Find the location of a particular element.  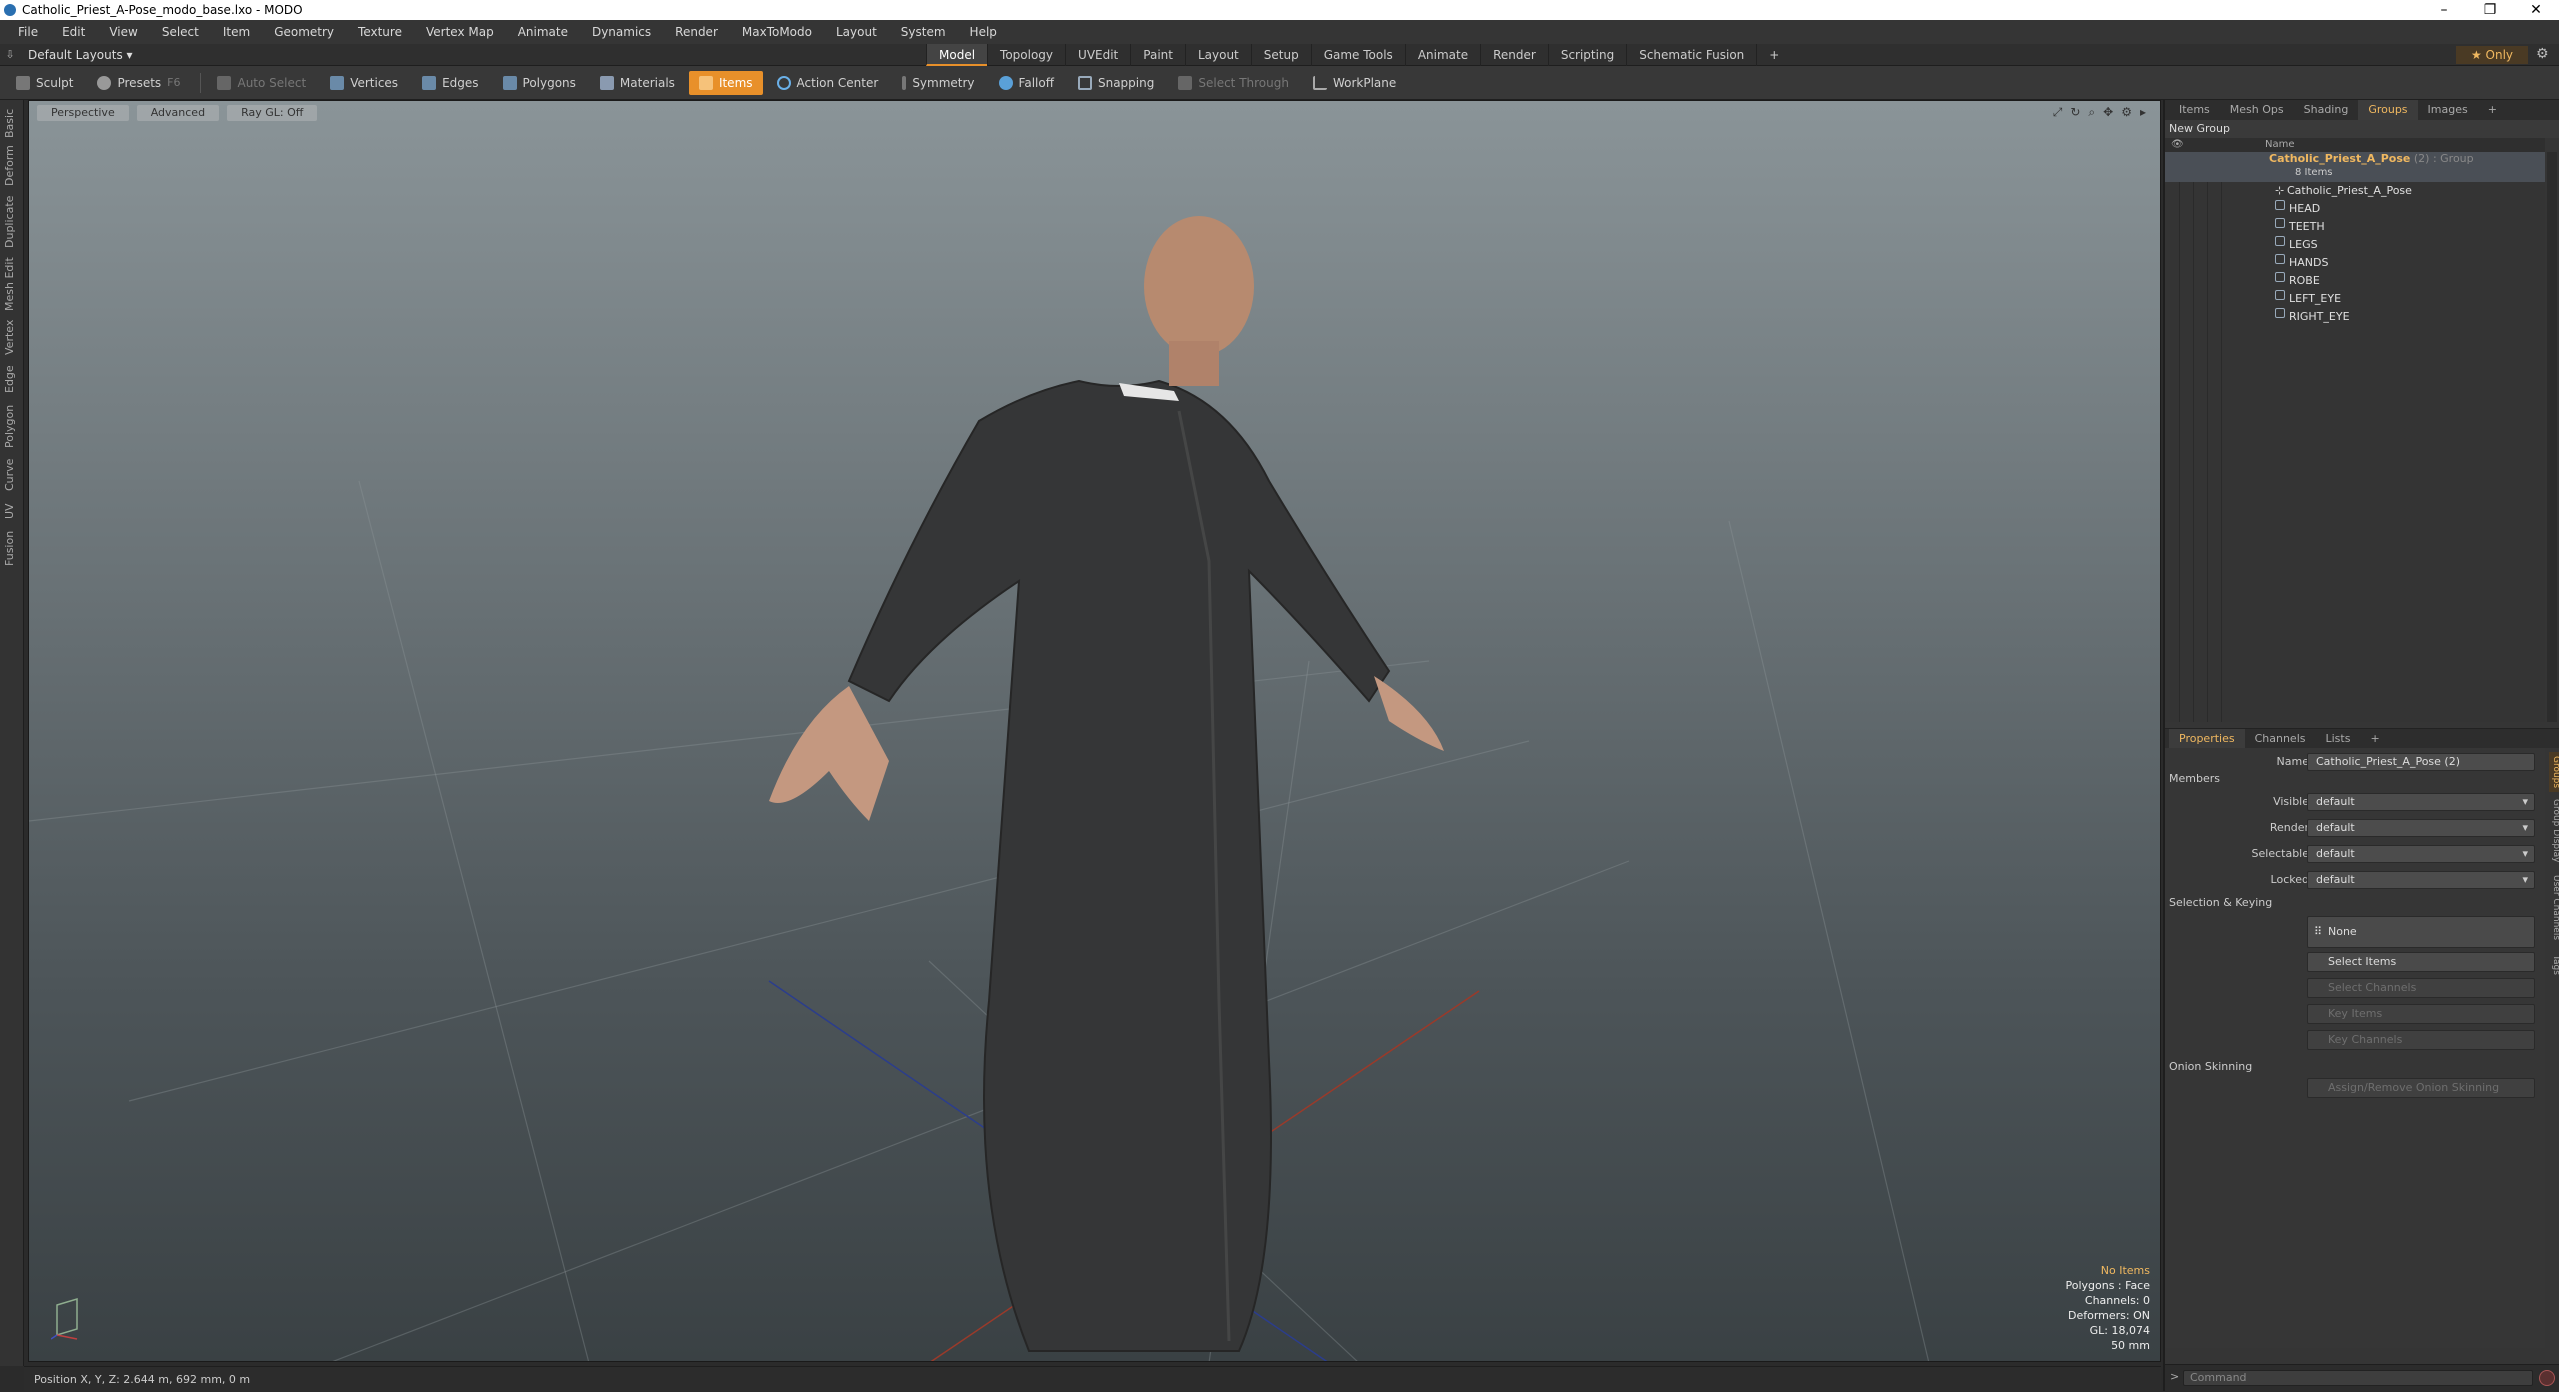

tab-animate: Animate is located at coordinates (1442, 55).